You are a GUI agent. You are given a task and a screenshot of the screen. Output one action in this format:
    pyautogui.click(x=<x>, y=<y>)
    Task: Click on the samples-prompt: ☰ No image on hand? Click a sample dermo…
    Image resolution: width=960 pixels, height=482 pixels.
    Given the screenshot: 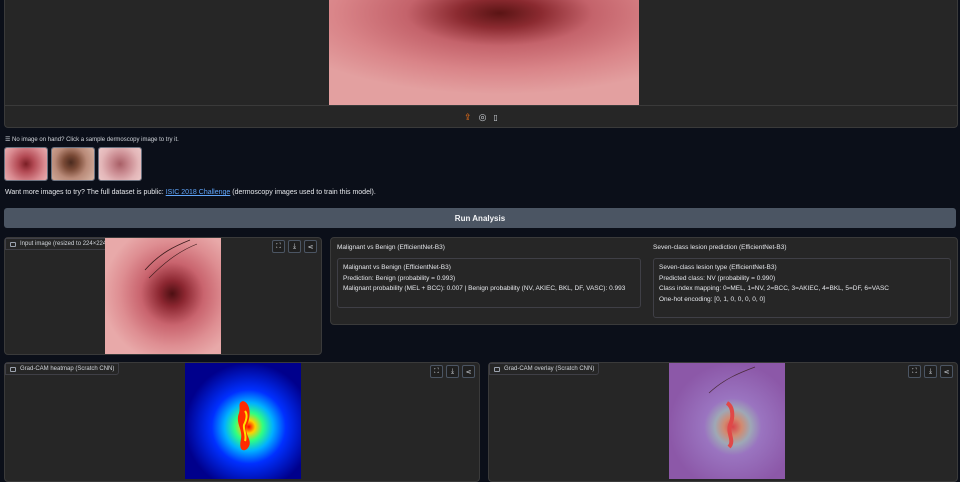 What is the action you would take?
    pyautogui.click(x=92, y=140)
    